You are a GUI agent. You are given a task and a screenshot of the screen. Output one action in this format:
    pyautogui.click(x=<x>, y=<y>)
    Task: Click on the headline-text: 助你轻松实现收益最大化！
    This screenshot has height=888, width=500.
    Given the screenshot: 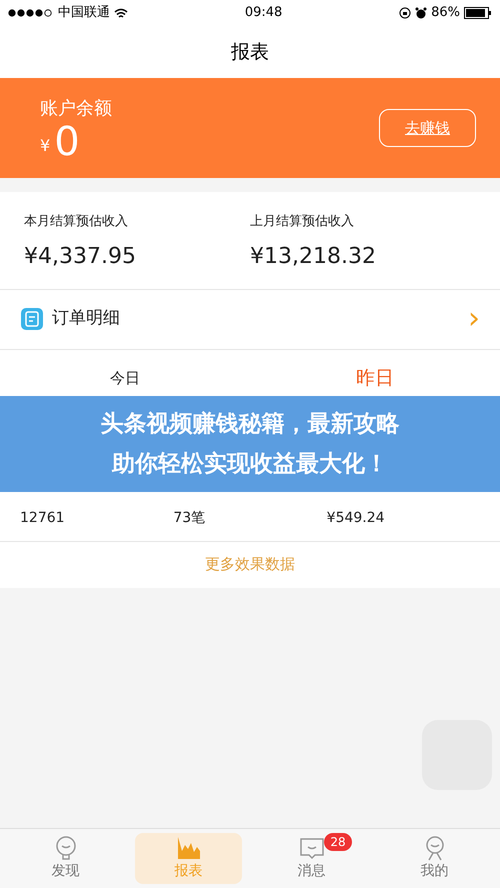 What is the action you would take?
    pyautogui.click(x=250, y=464)
    